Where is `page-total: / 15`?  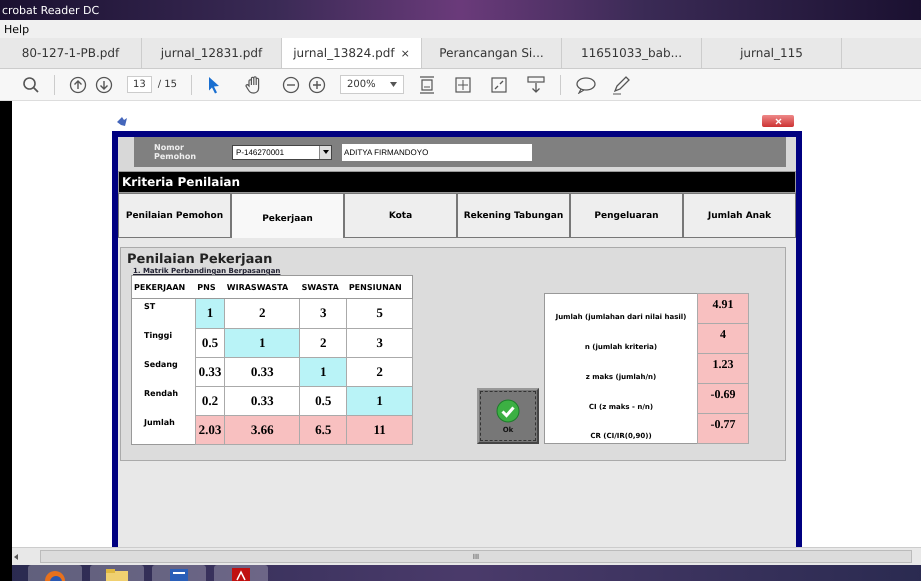
page-total: / 15 is located at coordinates (168, 84).